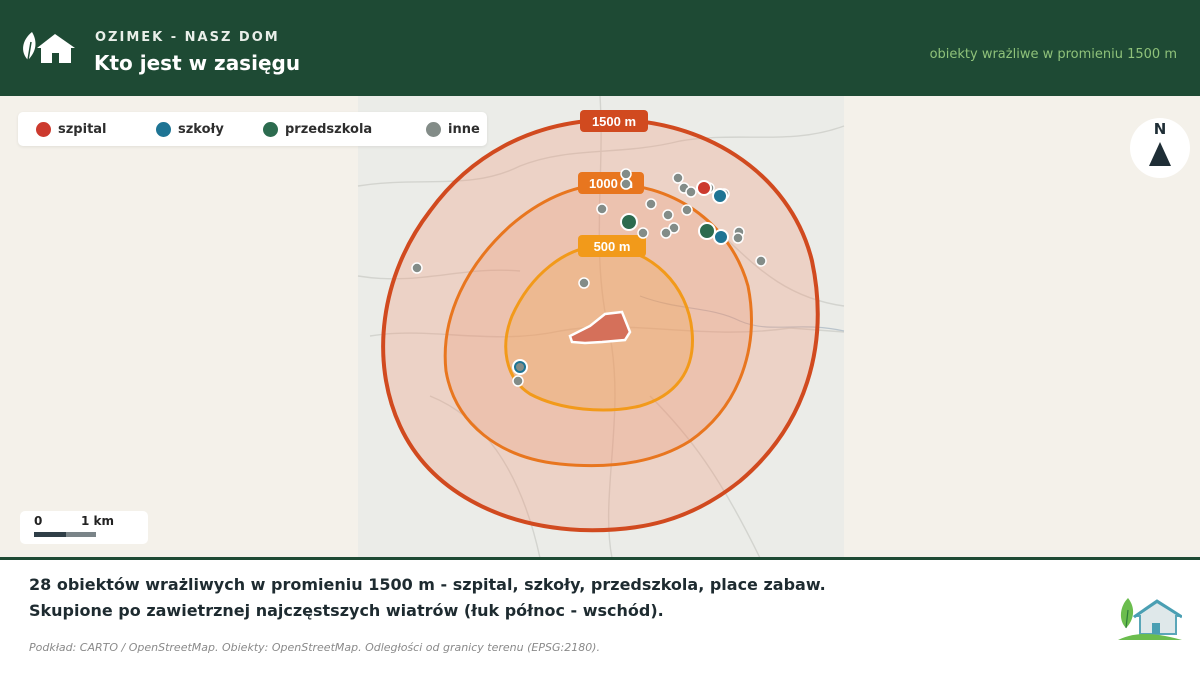 This screenshot has height=675, width=1200. Describe the element at coordinates (43, 129) in the screenshot. I see `hospital-dot-icon` at that location.